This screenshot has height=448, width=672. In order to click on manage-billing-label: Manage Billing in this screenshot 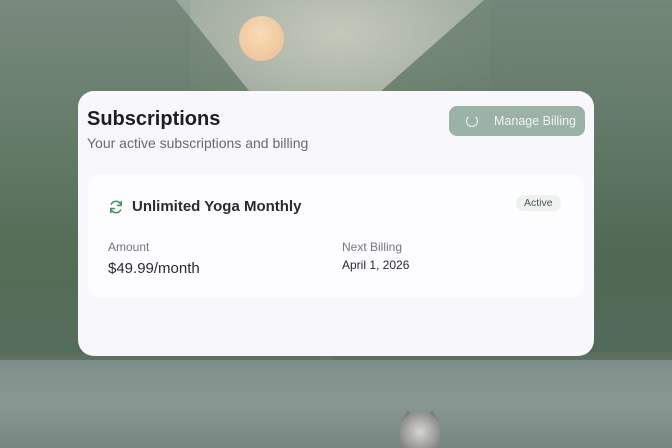, I will do `click(535, 121)`.